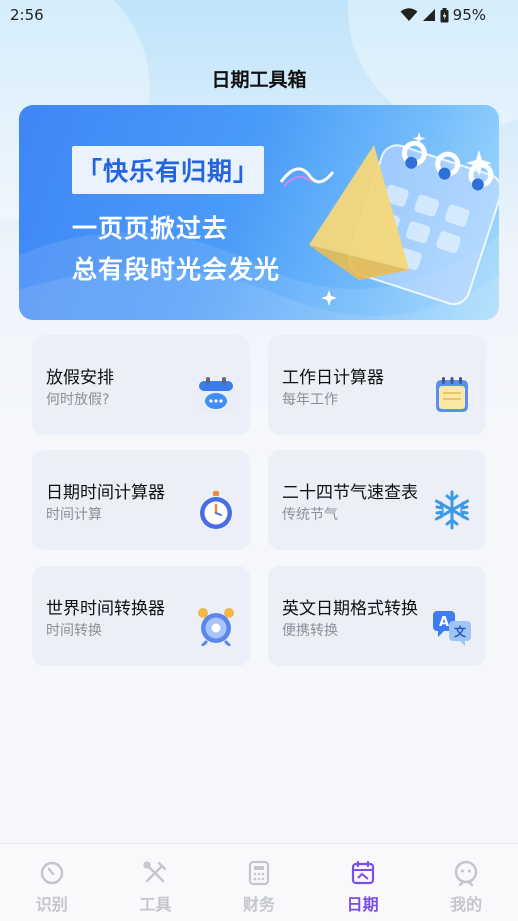 This screenshot has width=518, height=921. What do you see at coordinates (452, 628) in the screenshot?
I see `translate-icon: A 文` at bounding box center [452, 628].